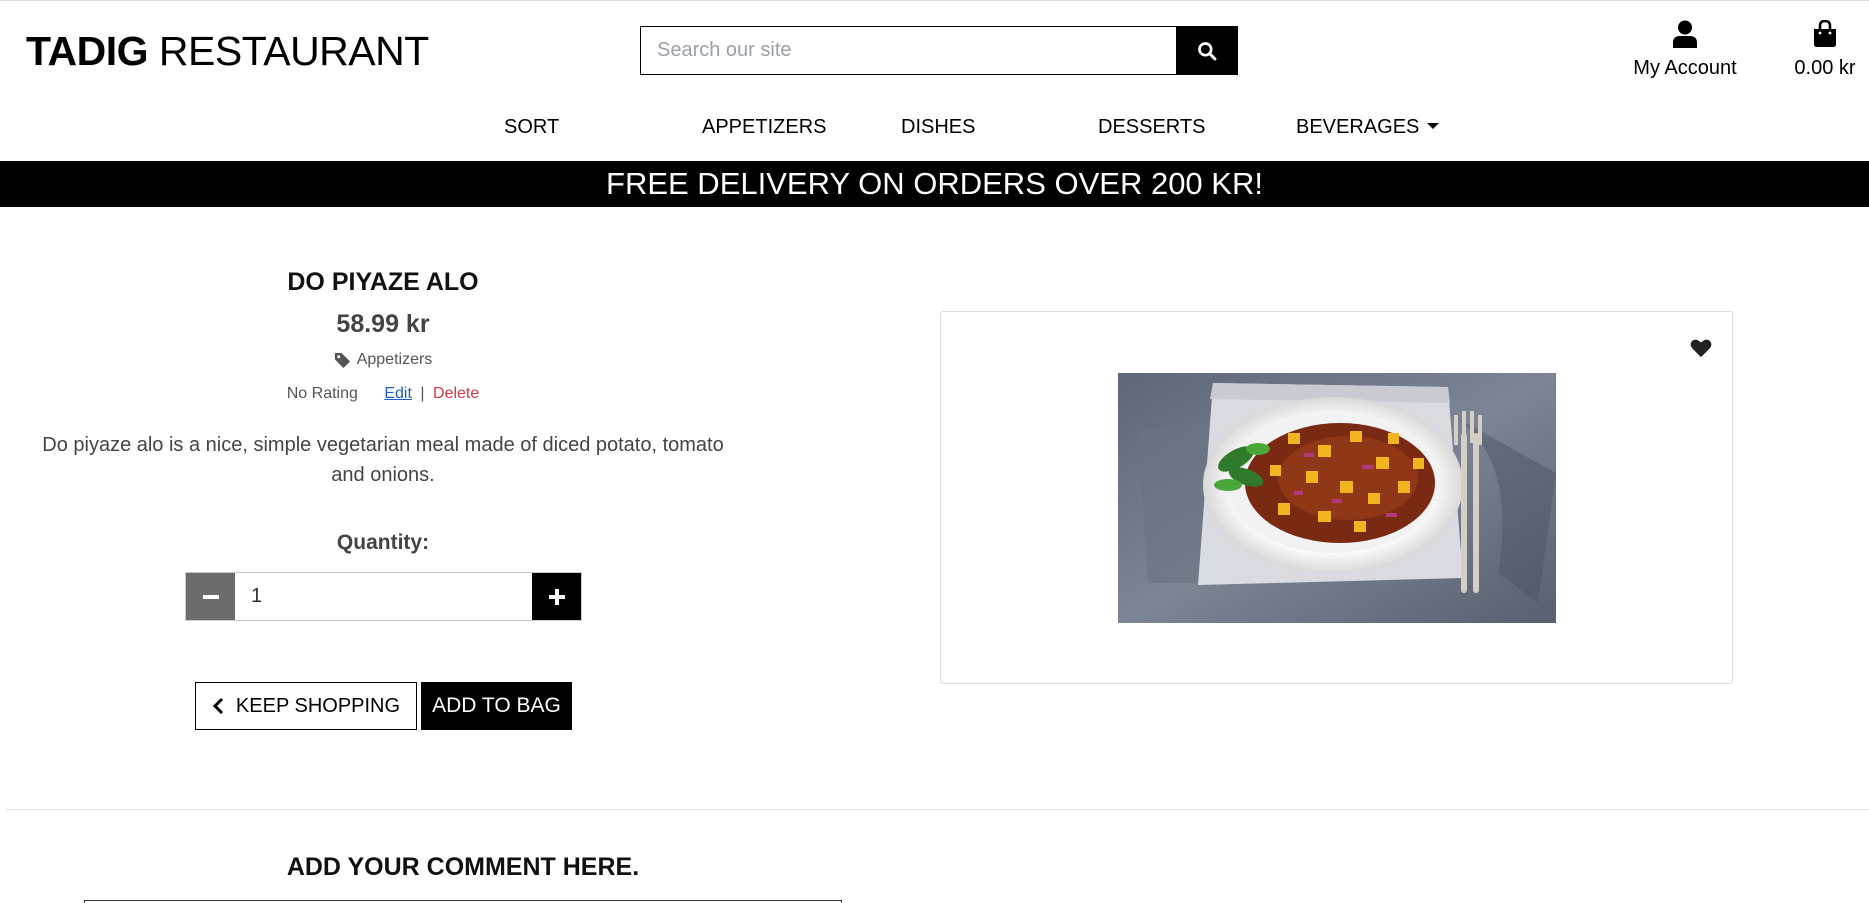 The width and height of the screenshot is (1869, 903). I want to click on search-icon, so click(1206, 50).